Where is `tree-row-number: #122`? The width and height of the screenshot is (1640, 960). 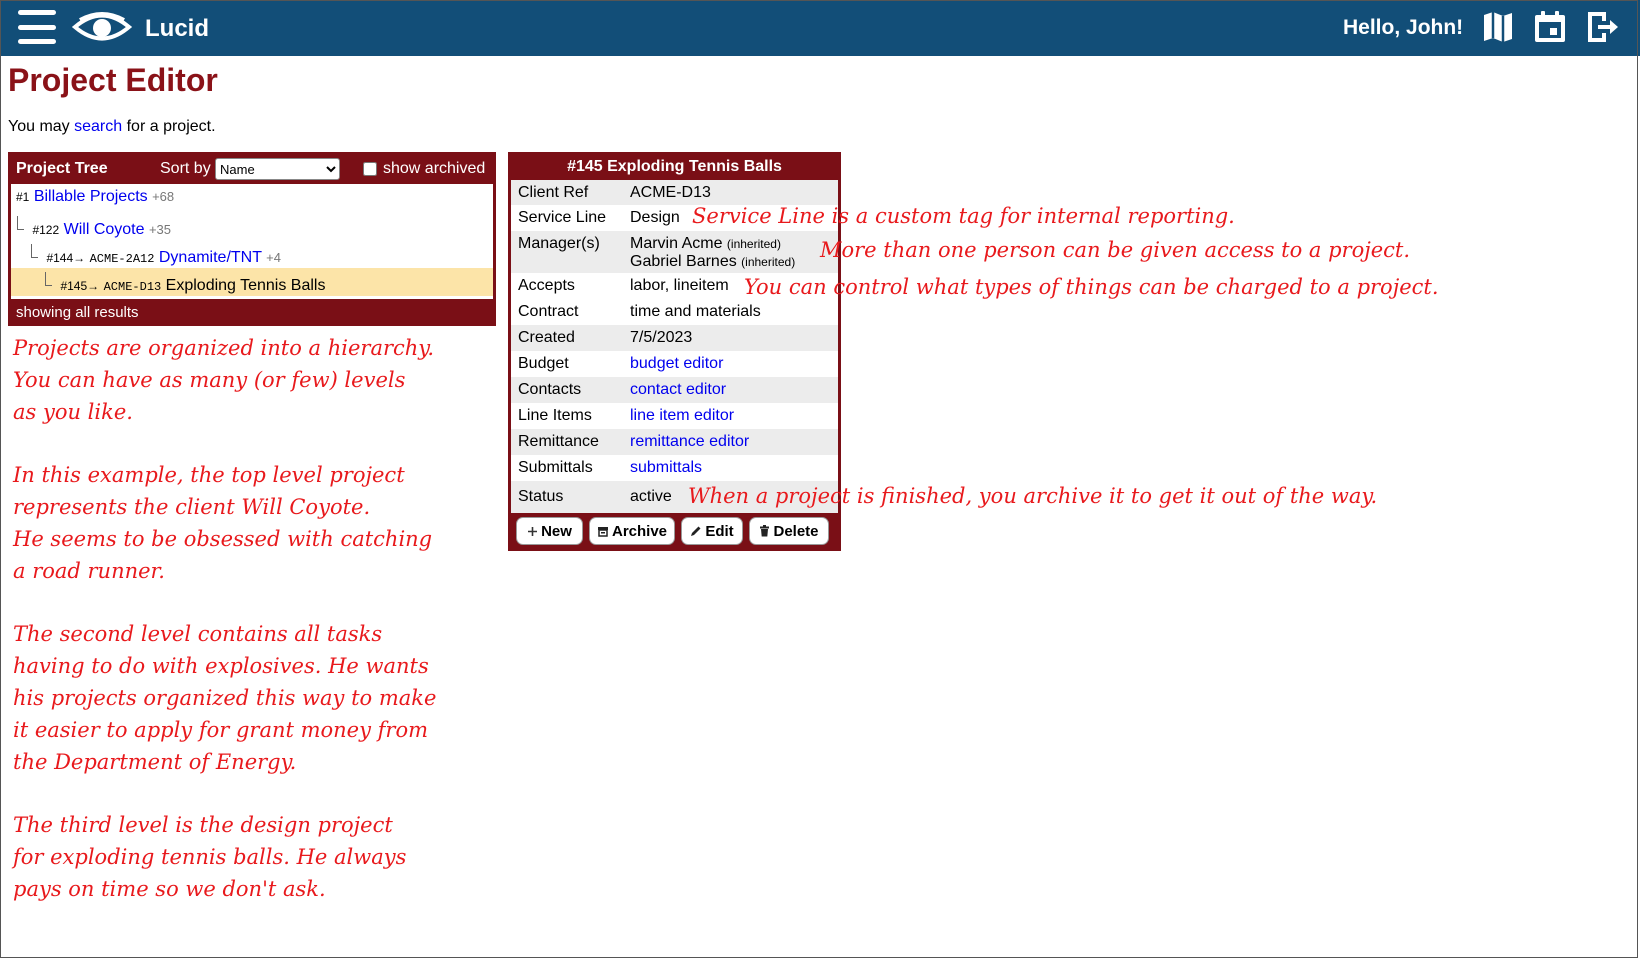 tree-row-number: #122 is located at coordinates (46, 230).